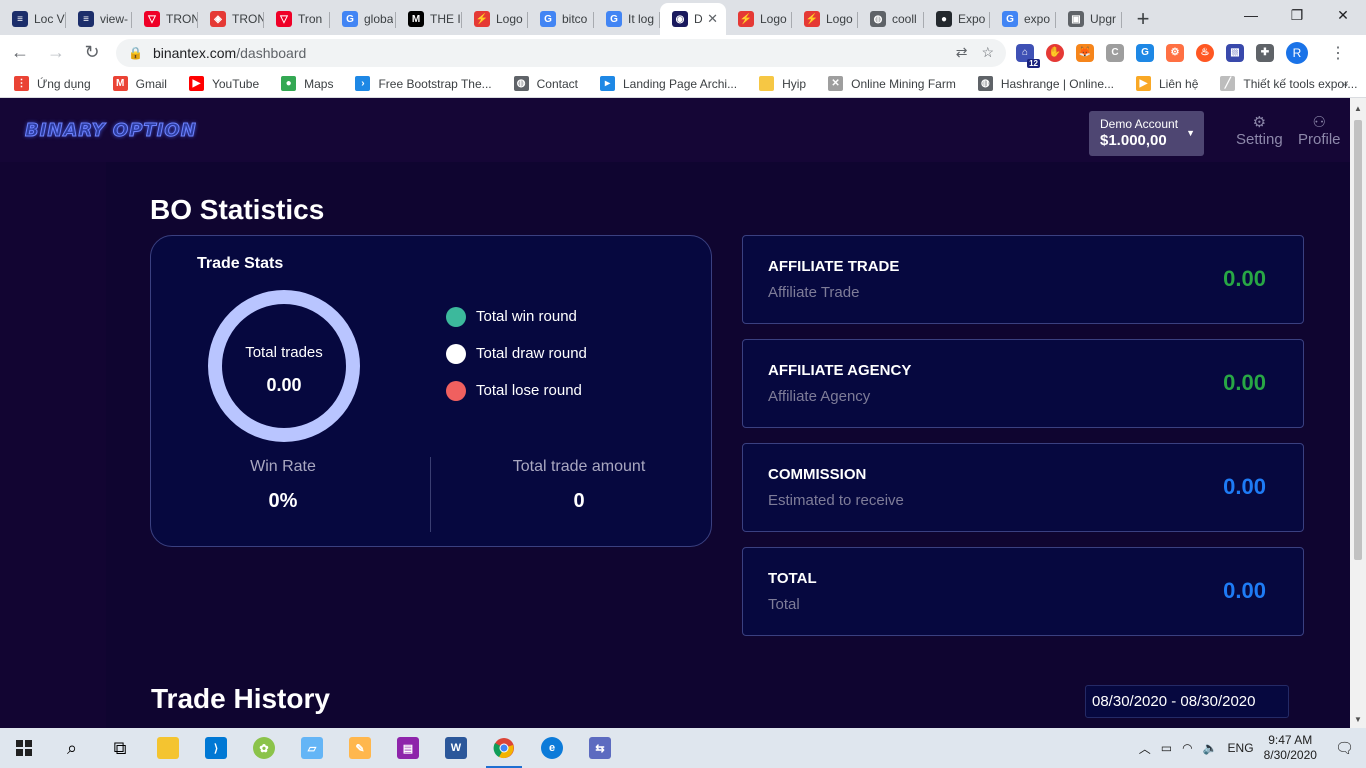 This screenshot has width=1366, height=768. What do you see at coordinates (72, 748) in the screenshot?
I see `search-icon: ⌕` at bounding box center [72, 748].